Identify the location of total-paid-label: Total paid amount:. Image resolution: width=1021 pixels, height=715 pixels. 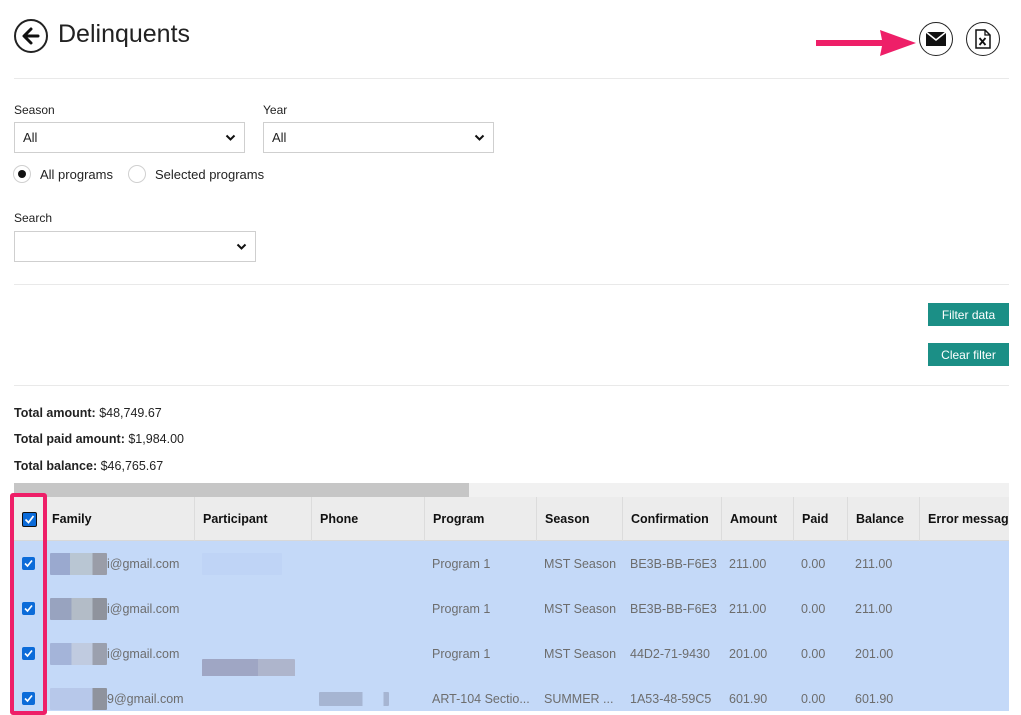
(69, 439).